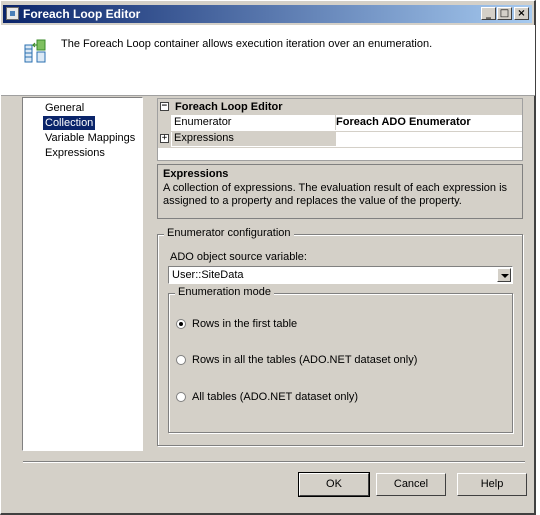  Describe the element at coordinates (196, 174) in the screenshot. I see `description-title: Expressions` at that location.